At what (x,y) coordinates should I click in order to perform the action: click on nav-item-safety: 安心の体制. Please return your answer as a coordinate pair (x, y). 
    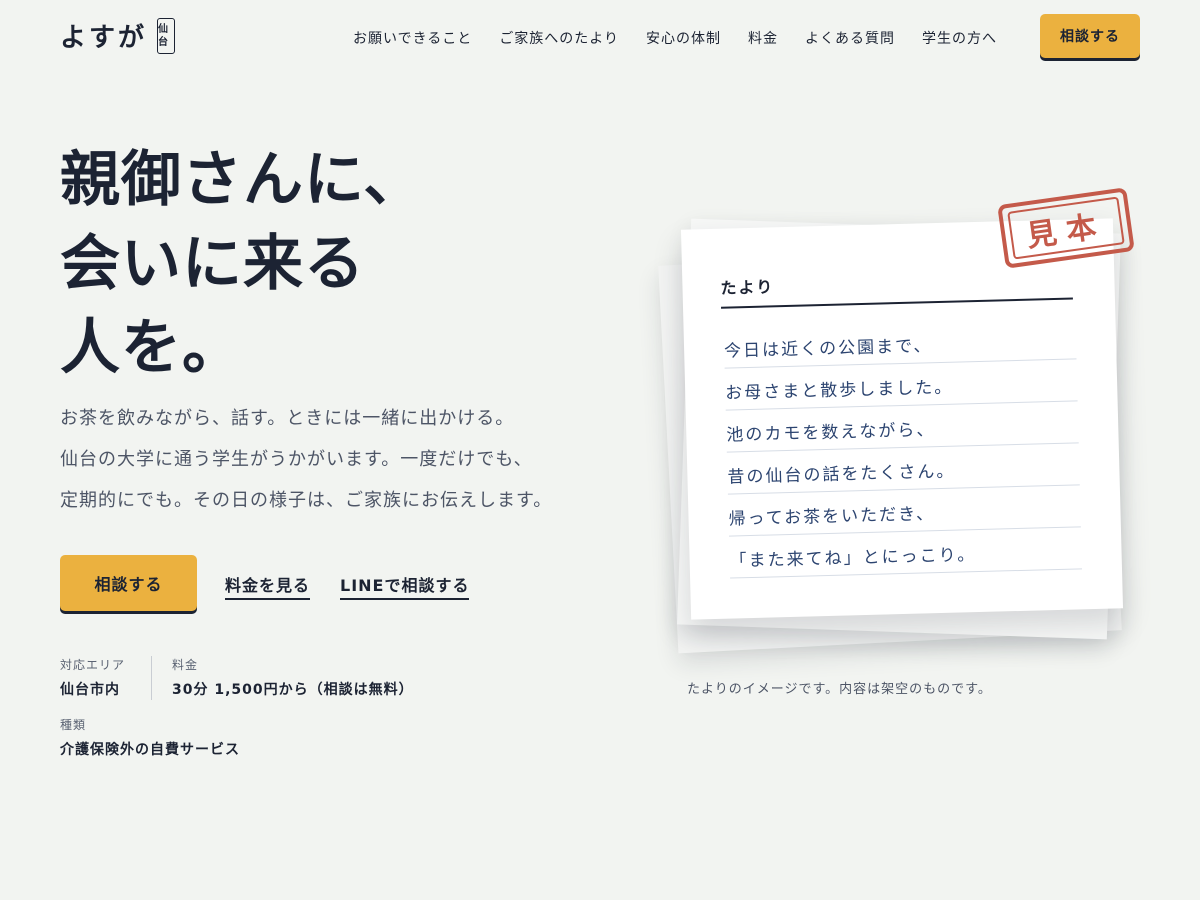
    Looking at the image, I should click on (683, 38).